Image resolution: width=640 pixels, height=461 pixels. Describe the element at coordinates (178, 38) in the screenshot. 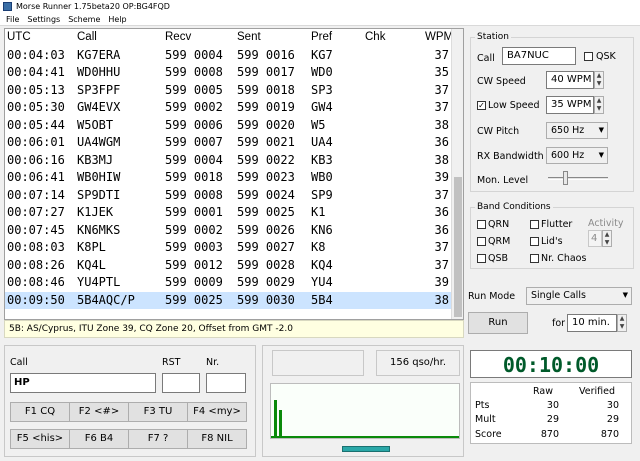

I see `col-recv: Recv` at that location.